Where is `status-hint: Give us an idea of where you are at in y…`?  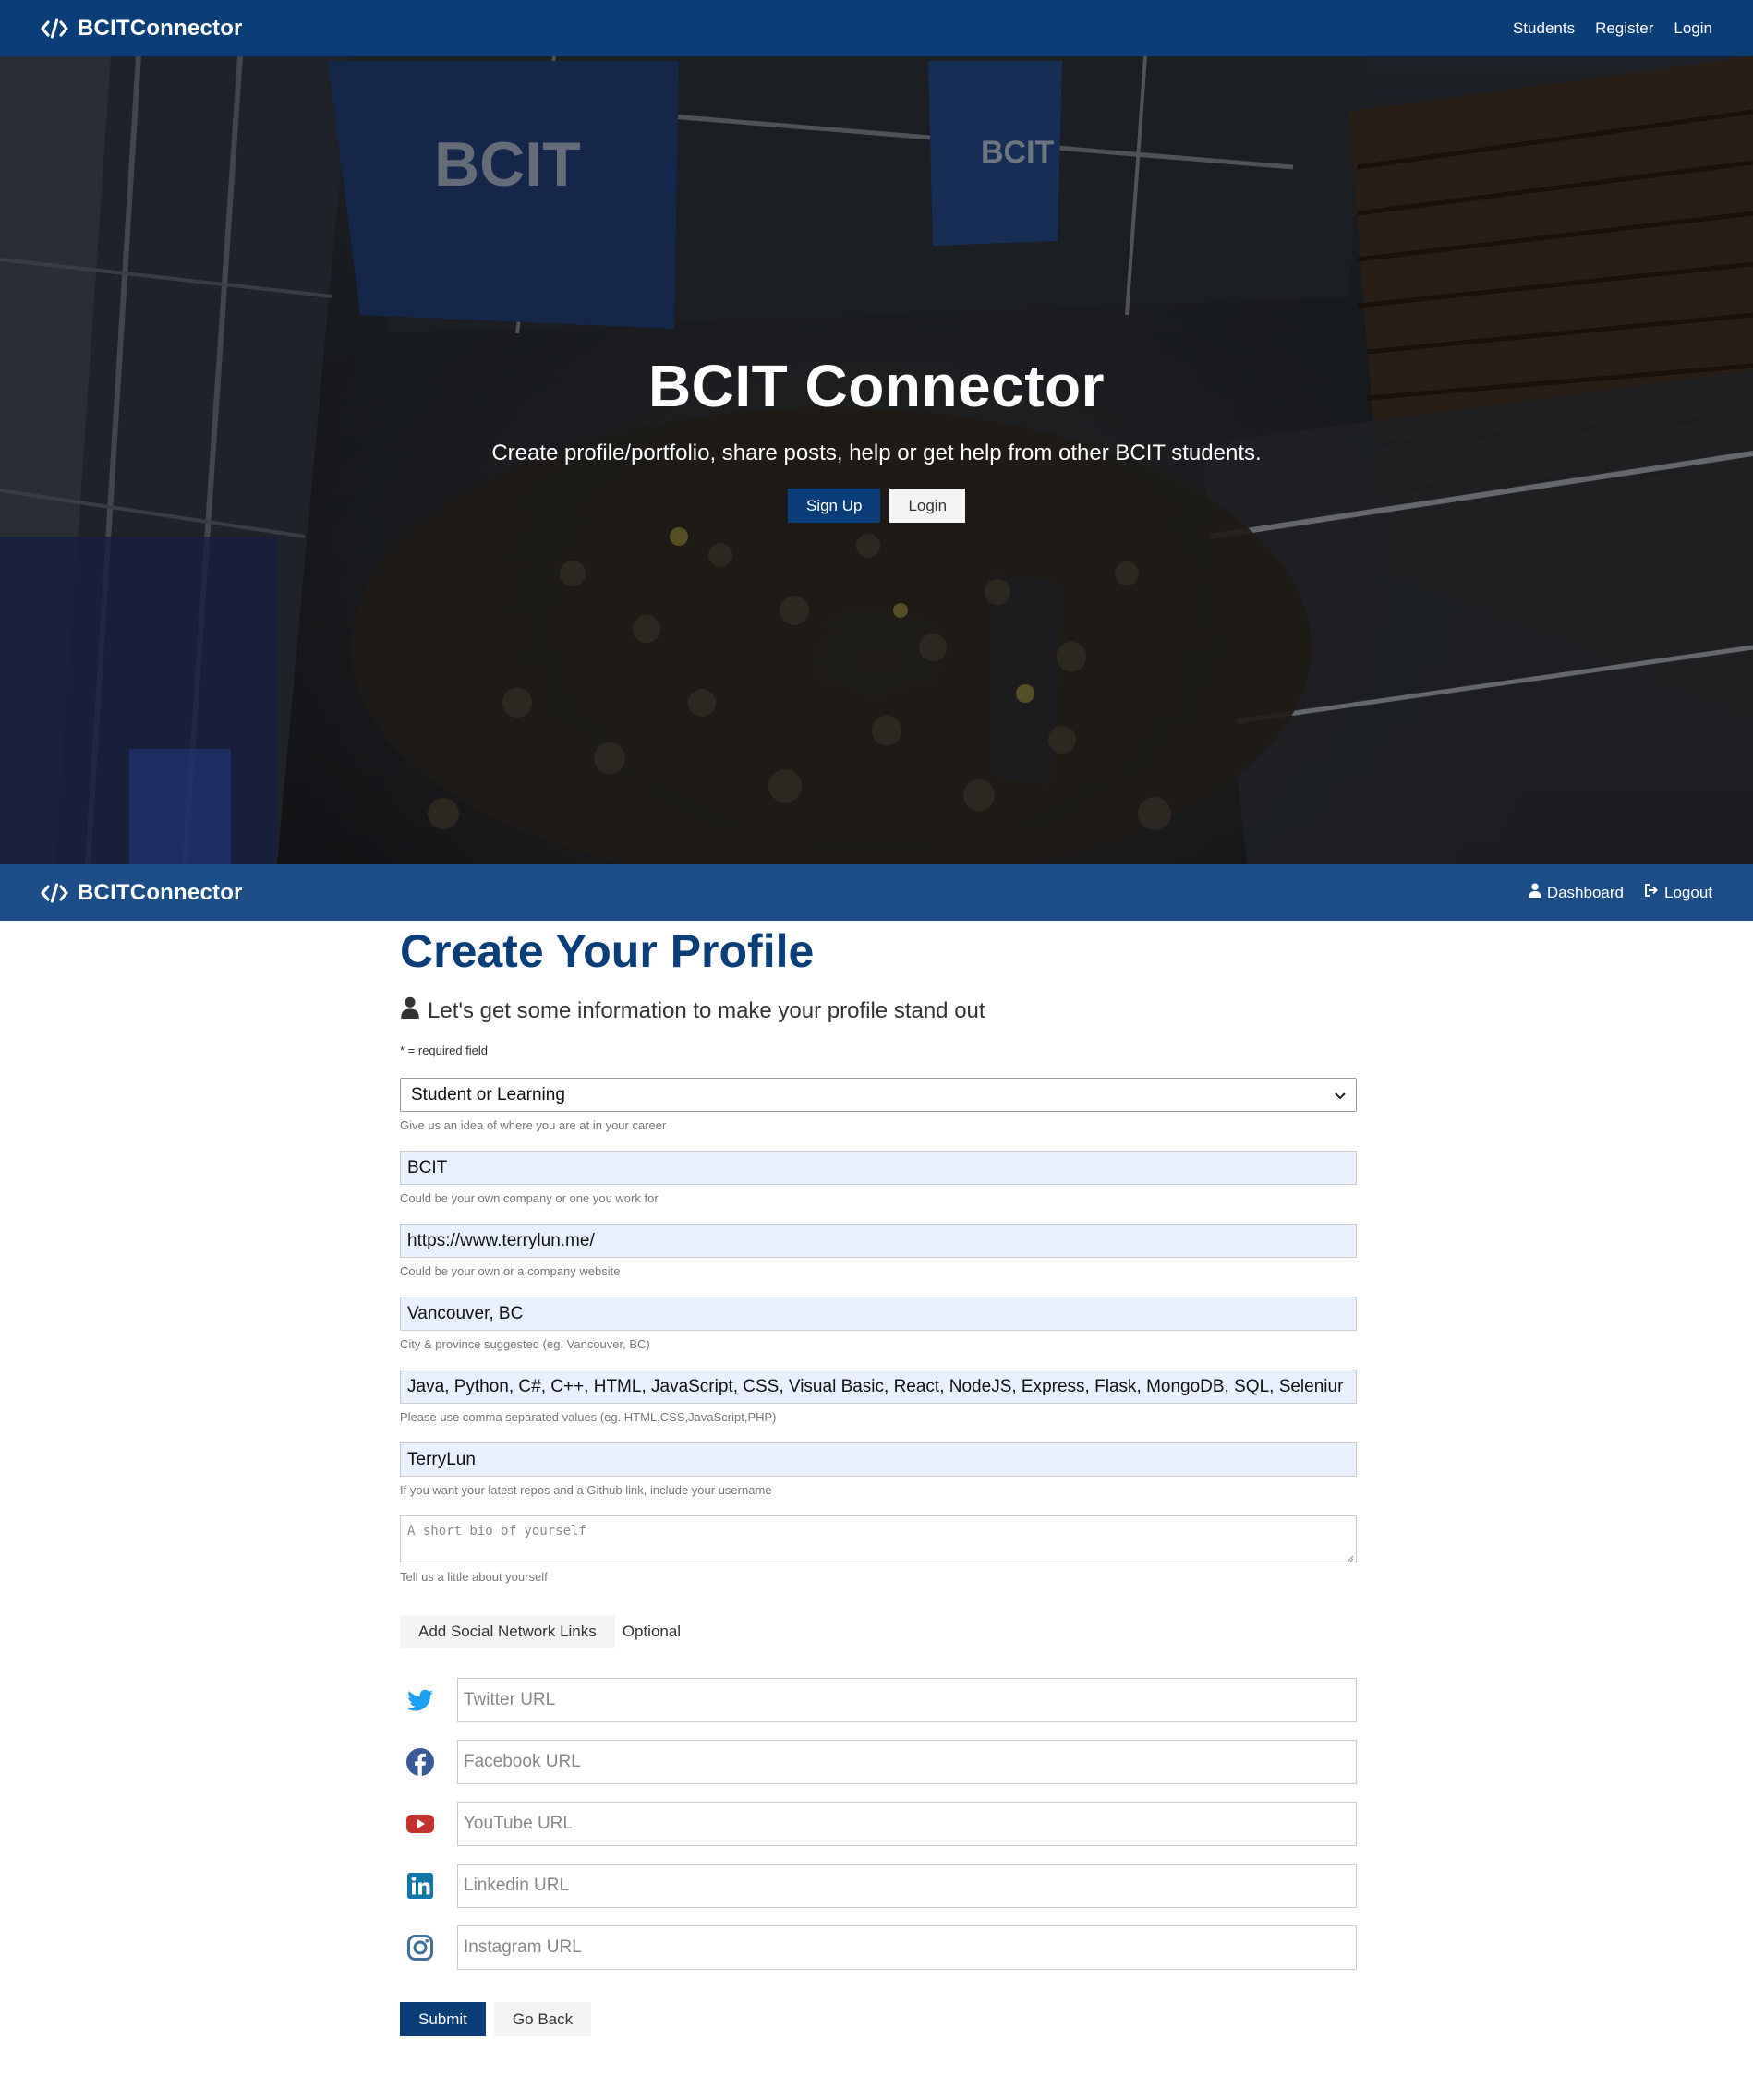 status-hint: Give us an idea of where you are at in y… is located at coordinates (534, 1125).